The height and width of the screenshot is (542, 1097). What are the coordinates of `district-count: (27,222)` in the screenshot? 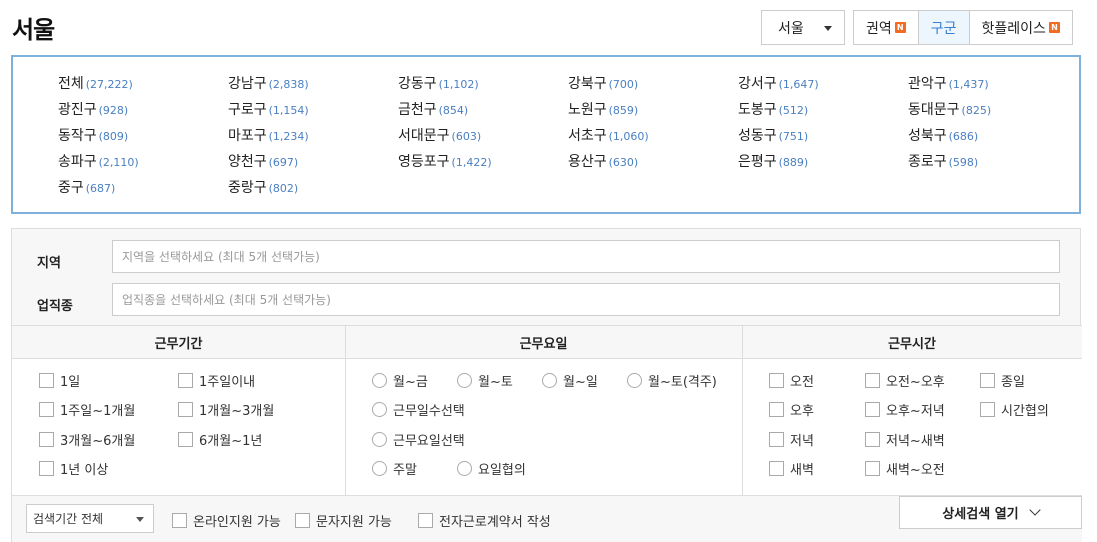 It's located at (109, 84).